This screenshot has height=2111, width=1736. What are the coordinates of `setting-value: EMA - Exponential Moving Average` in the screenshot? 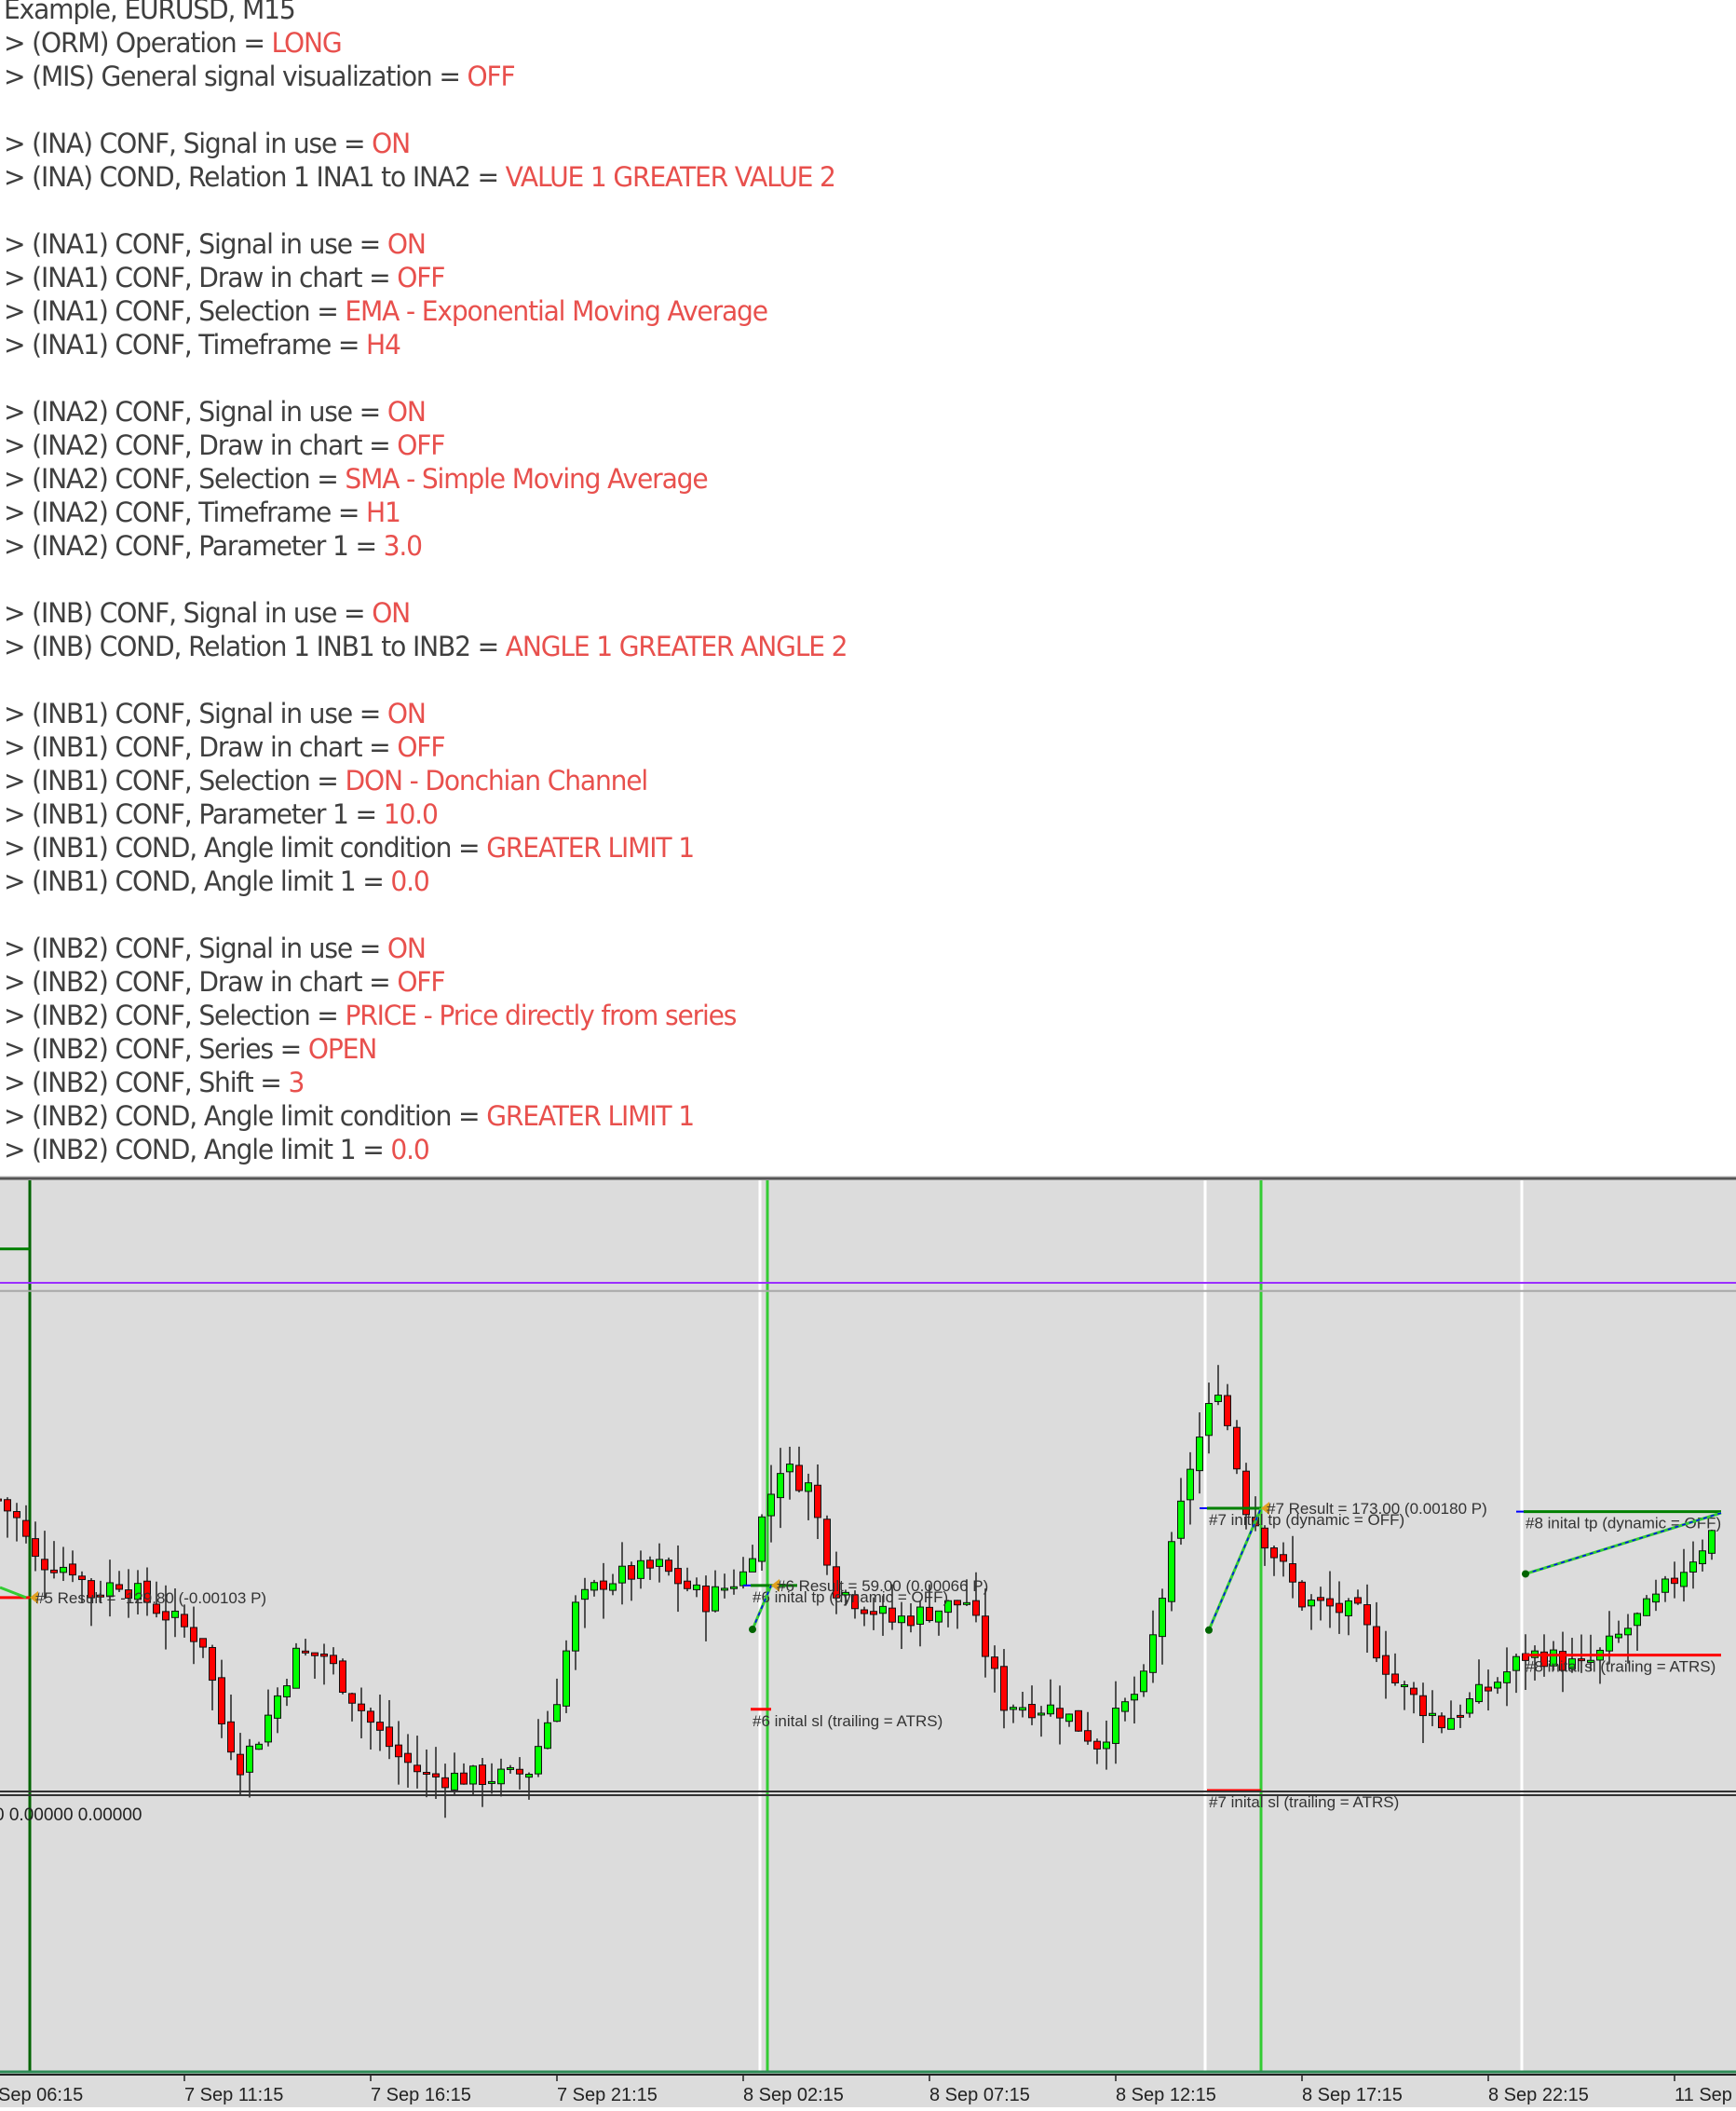 It's located at (556, 311).